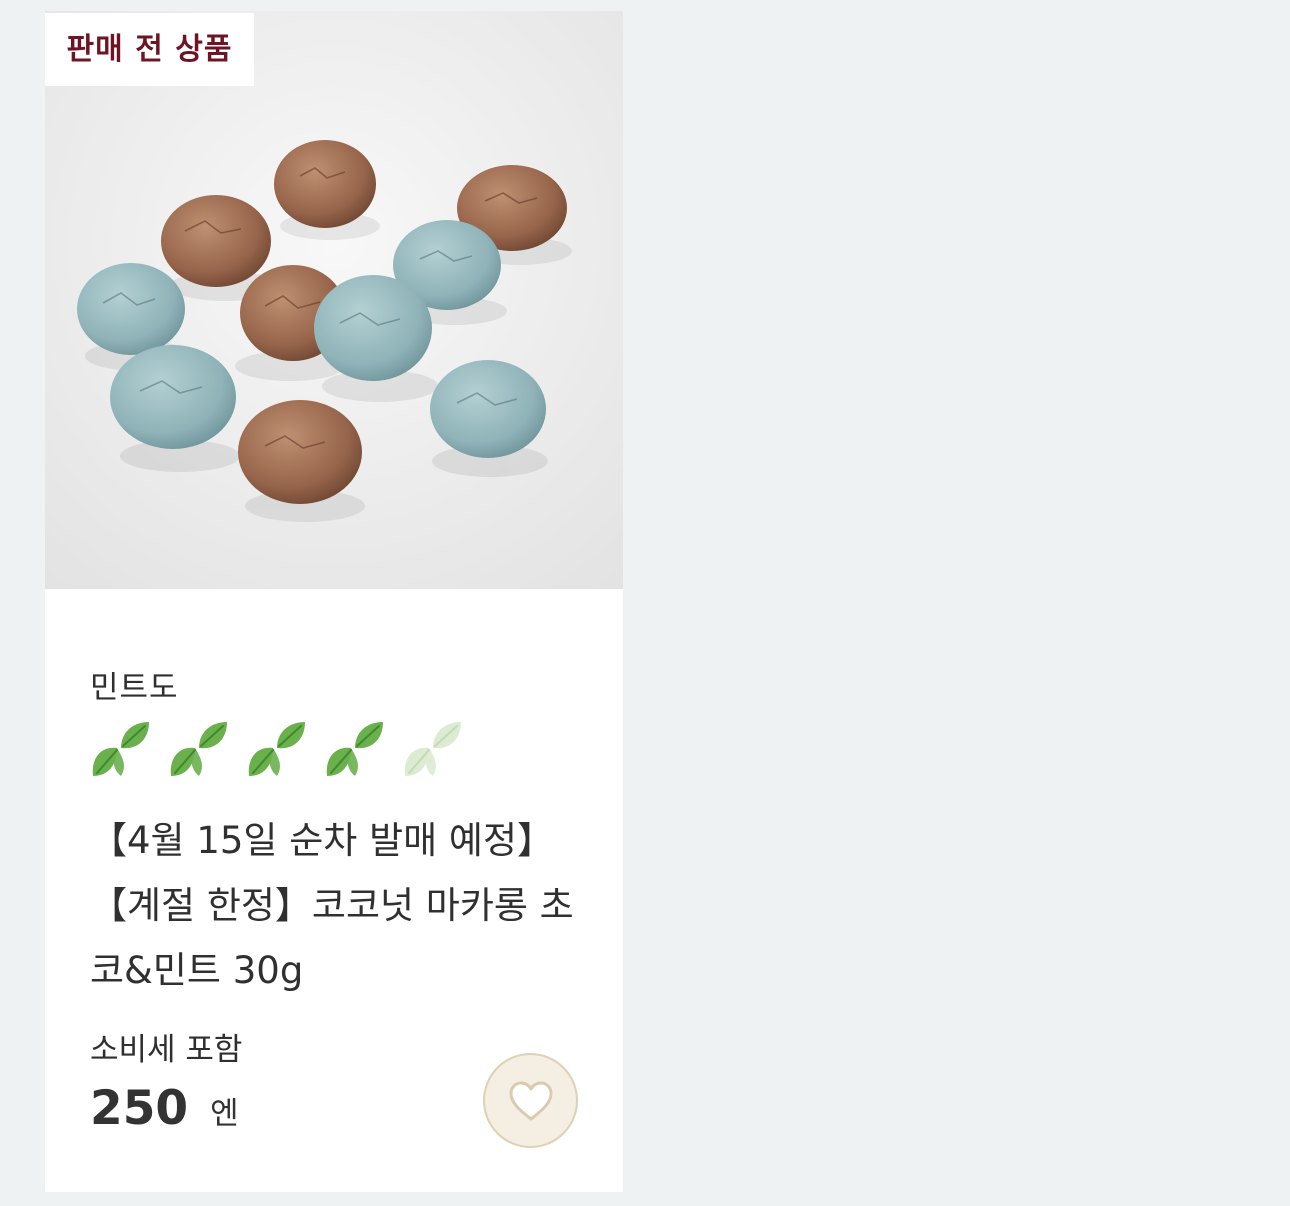 The height and width of the screenshot is (1206, 1290). I want to click on price-currency: 엔, so click(224, 1114).